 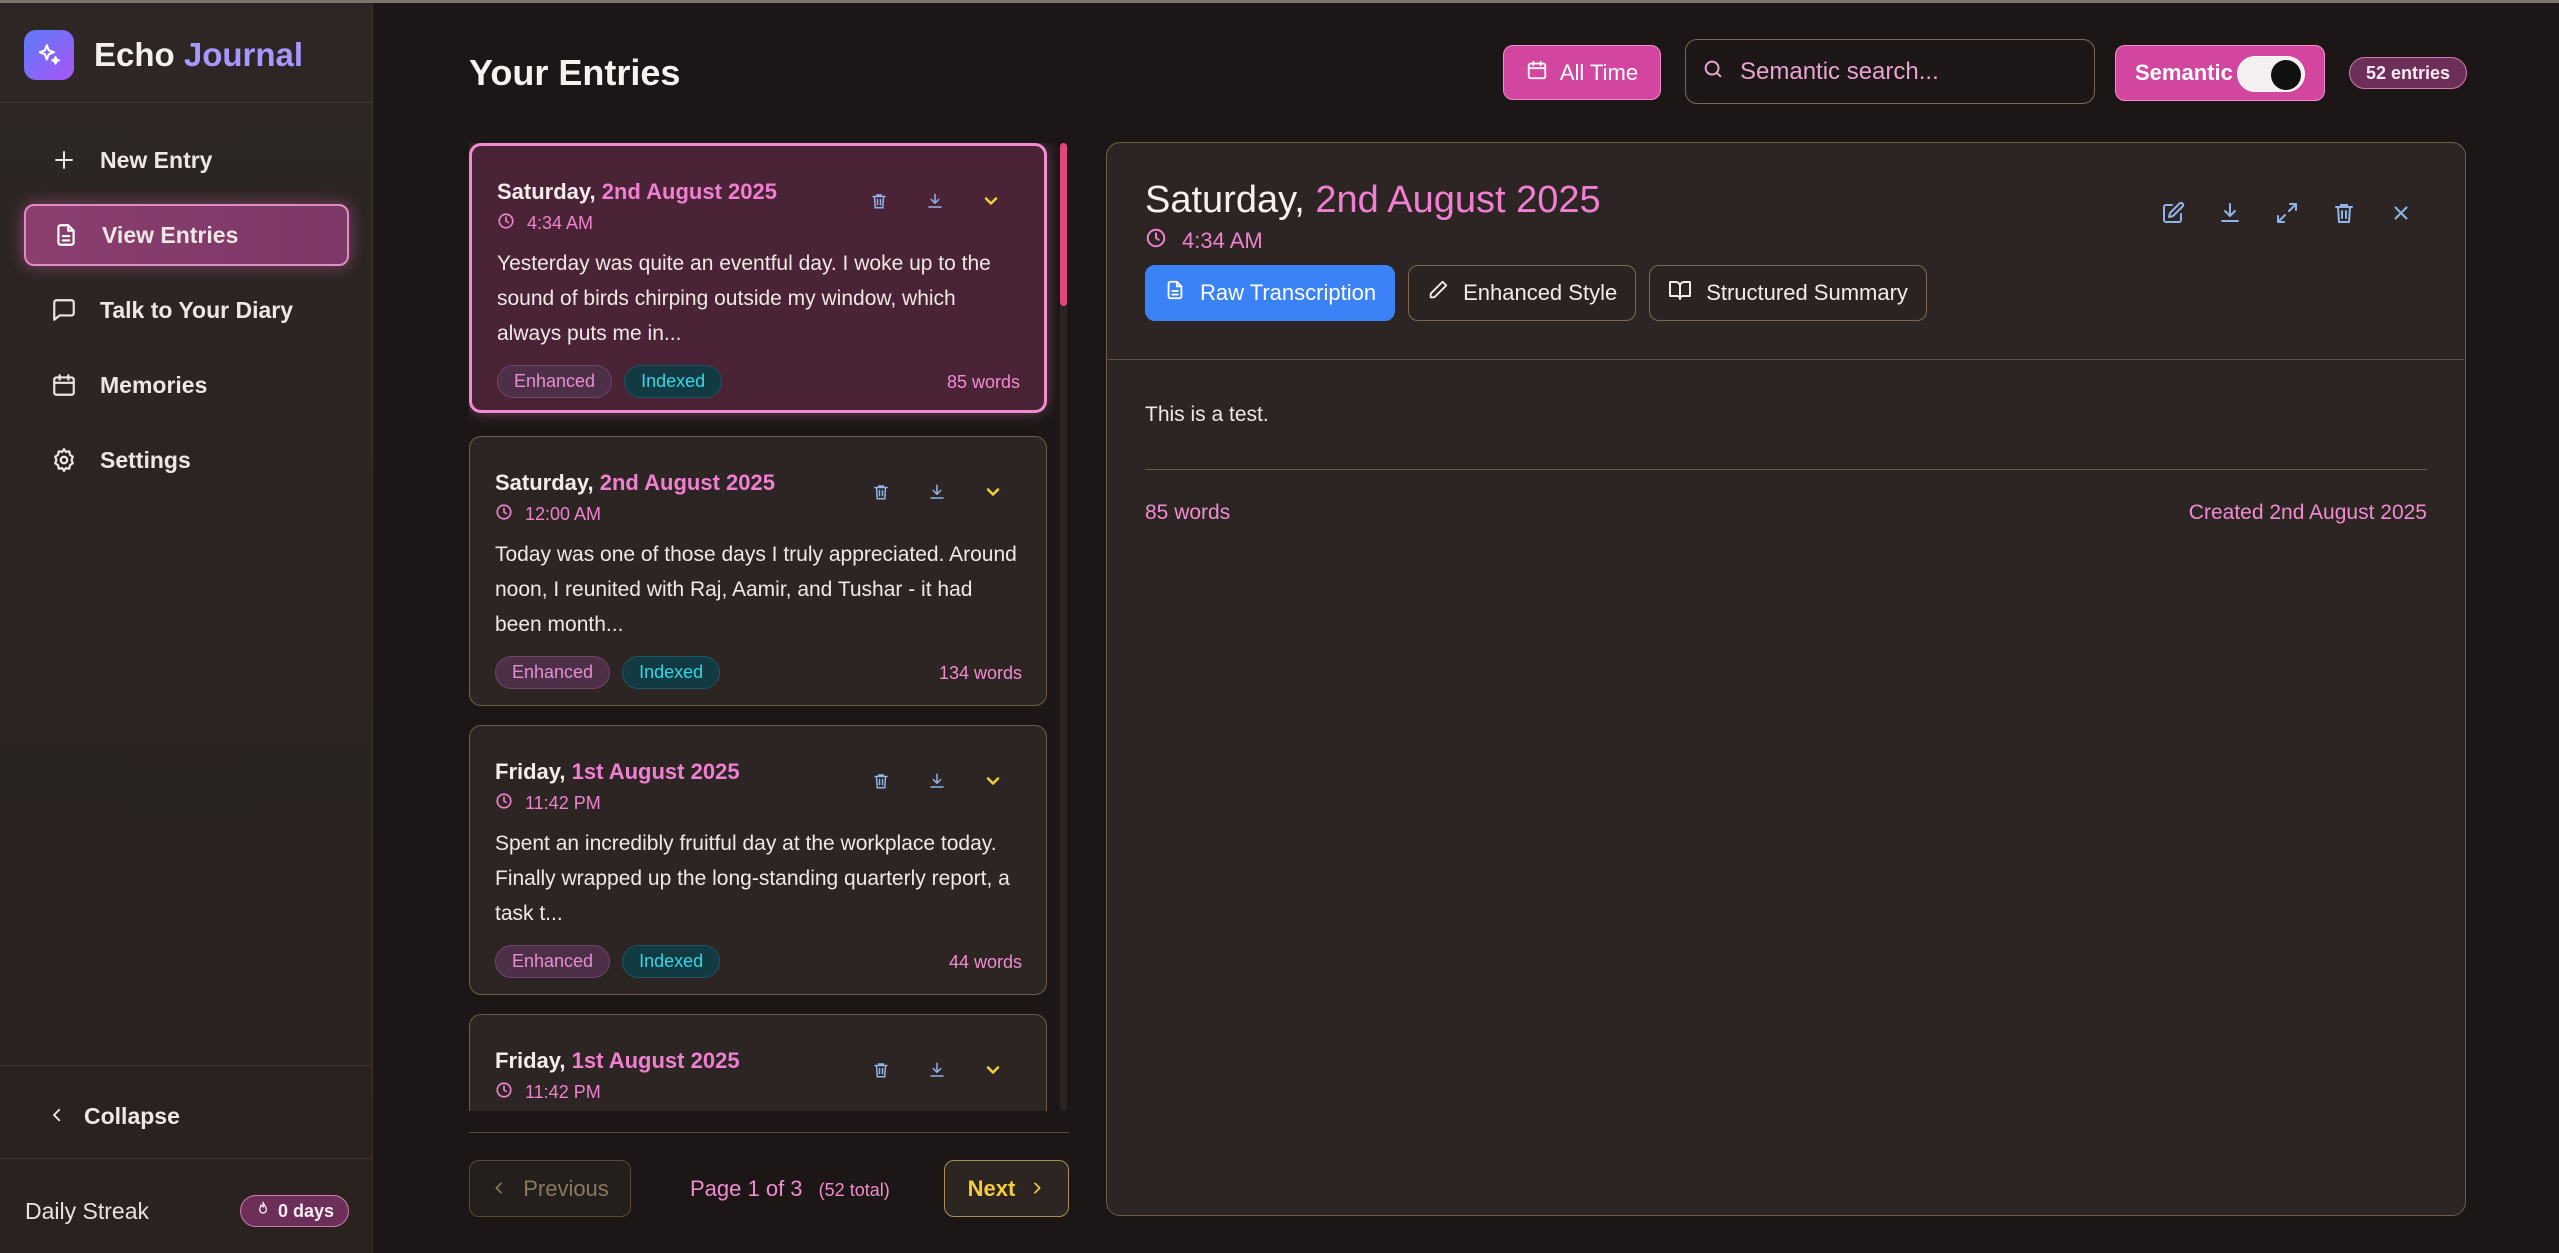 I want to click on page-indicator: Page 1 of 3 (52 total), so click(x=790, y=1189).